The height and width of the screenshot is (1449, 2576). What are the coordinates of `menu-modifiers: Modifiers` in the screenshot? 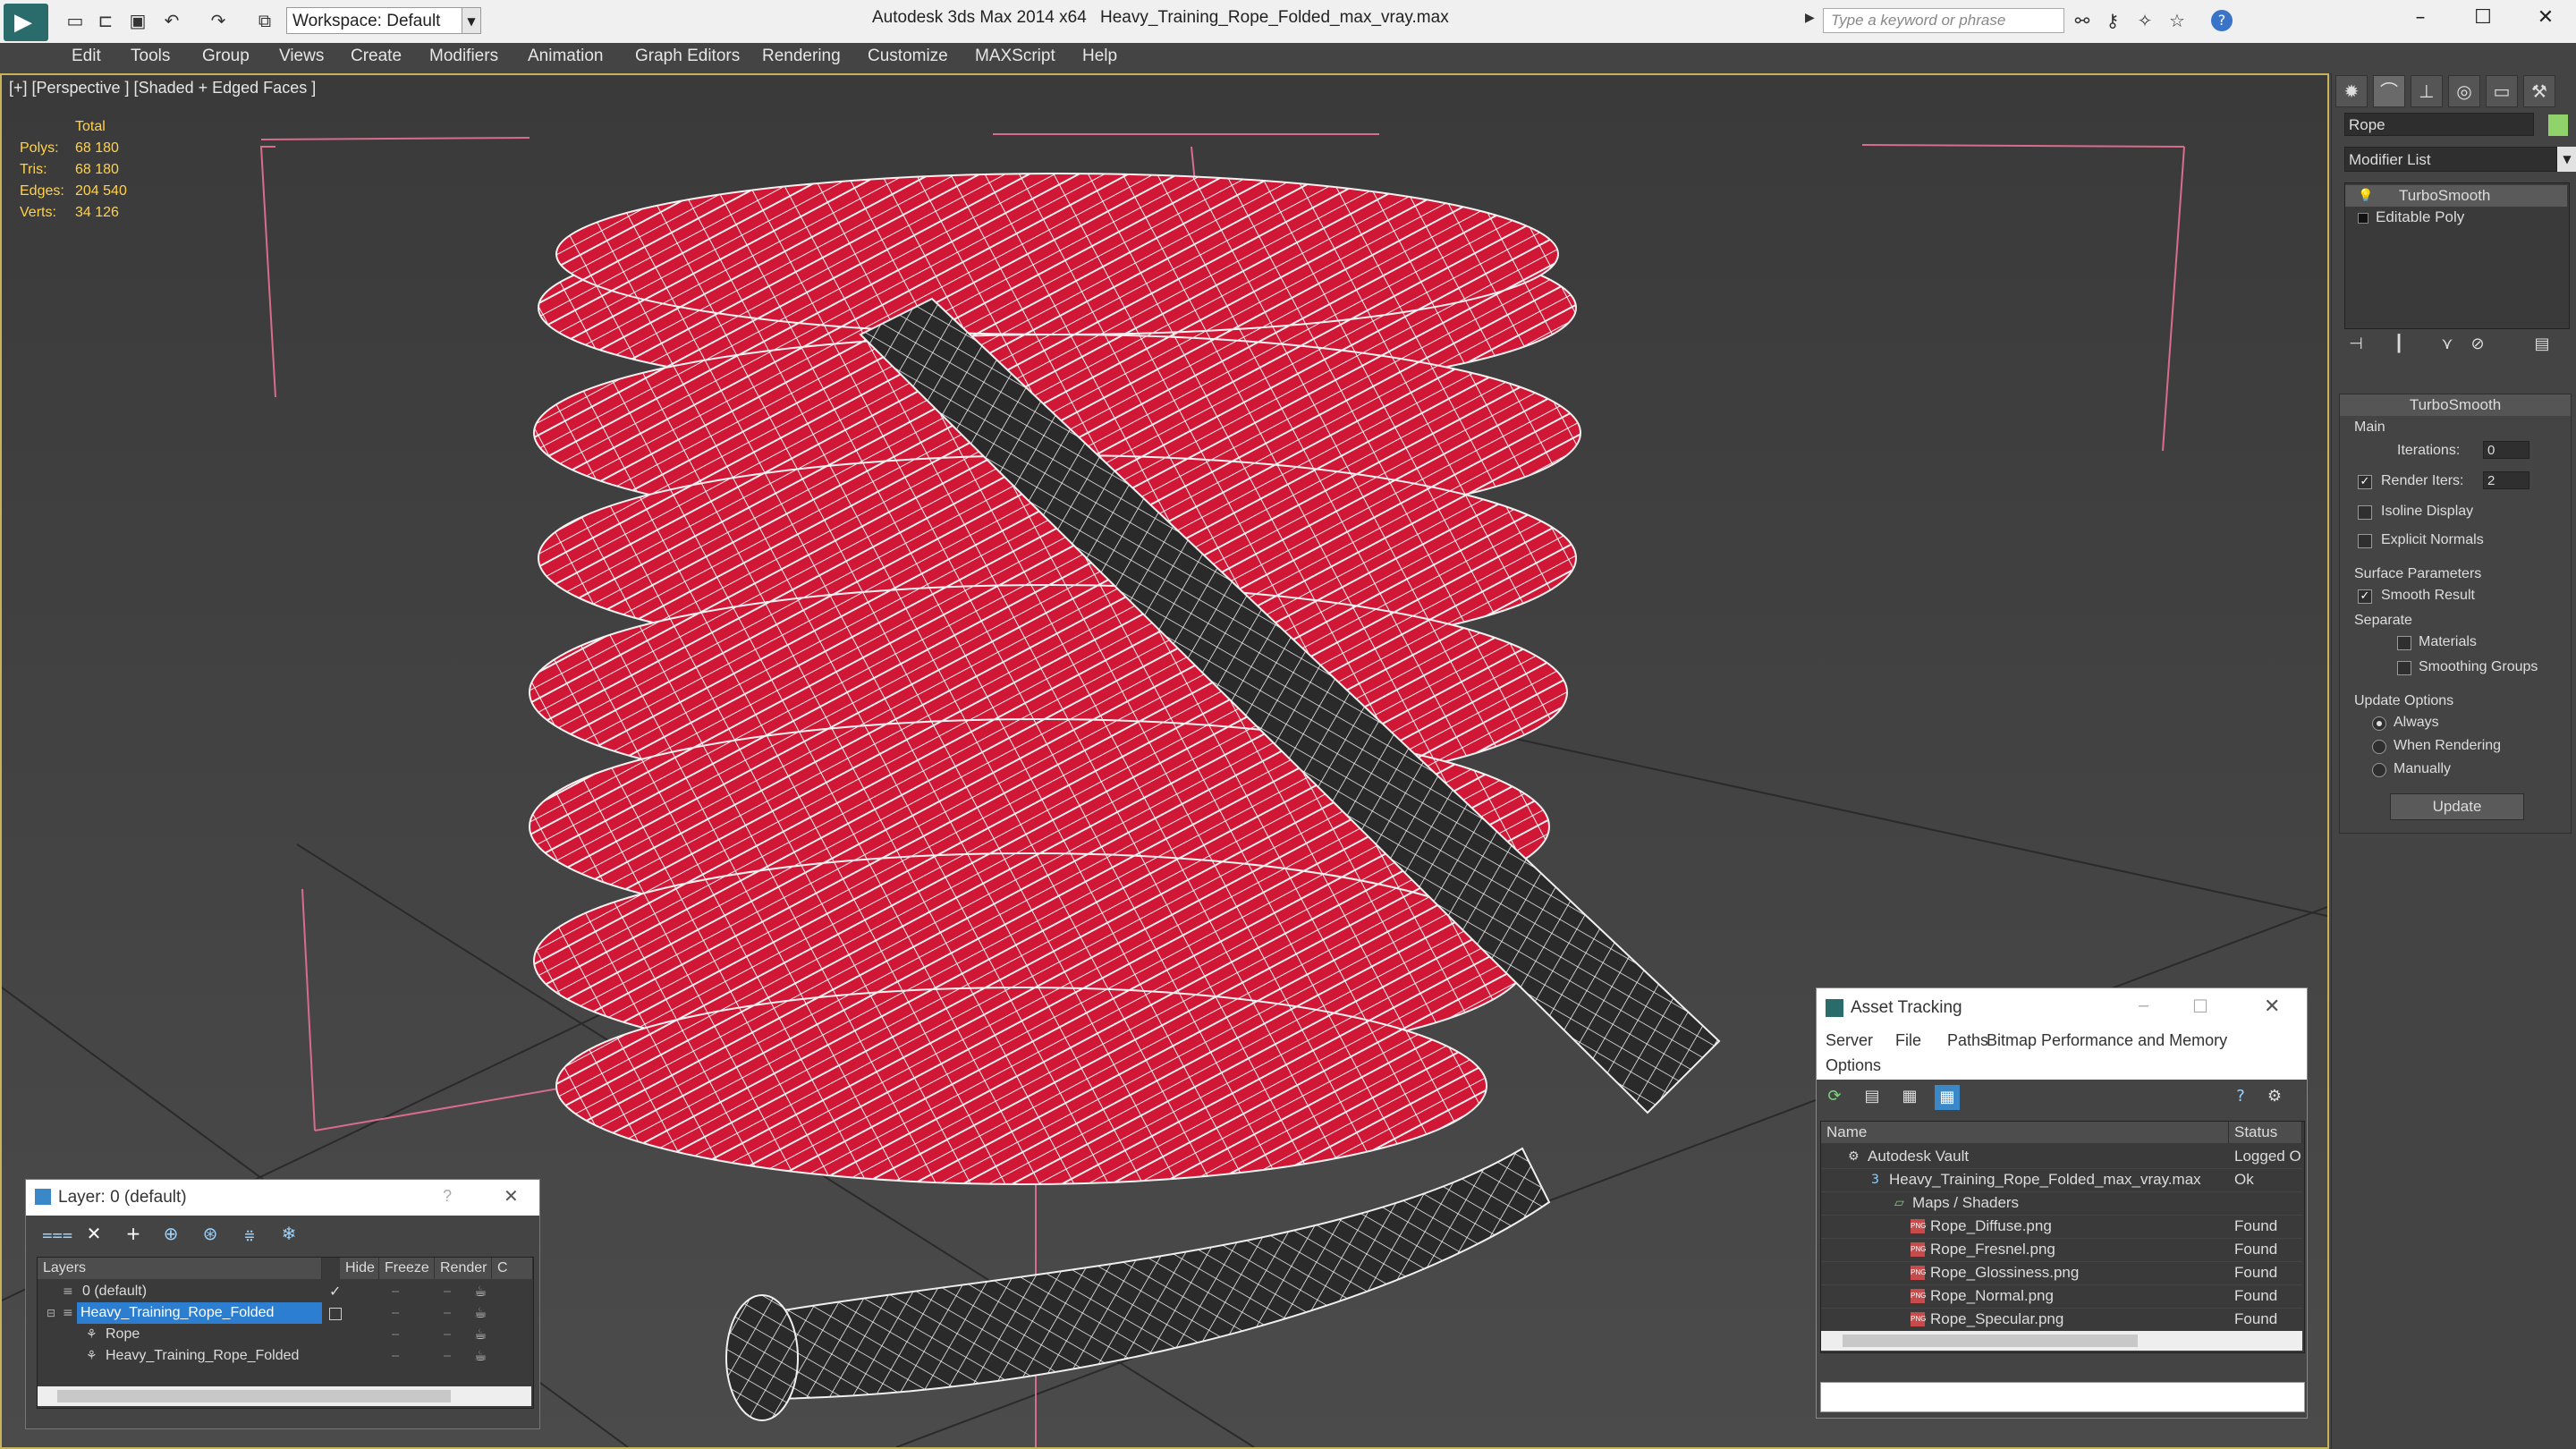 It's located at (463, 56).